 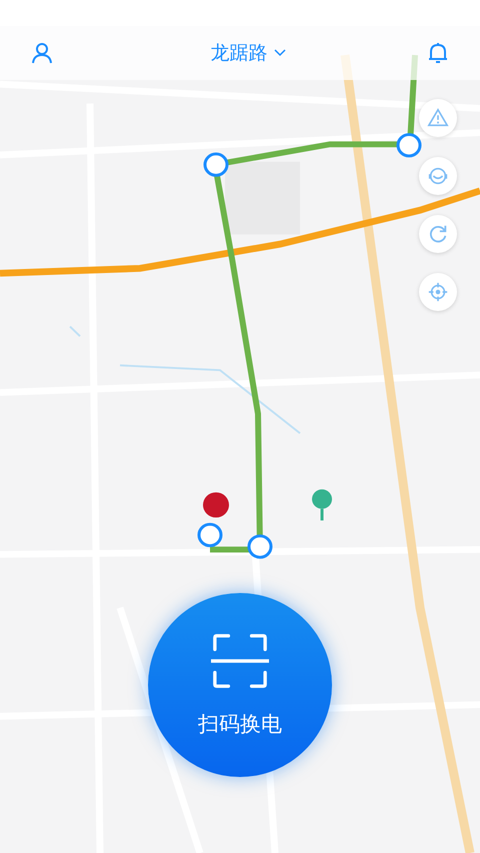 What do you see at coordinates (438, 118) in the screenshot?
I see `warning-icon` at bounding box center [438, 118].